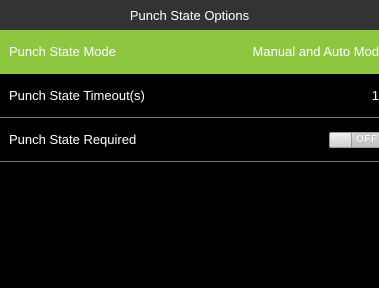  Describe the element at coordinates (354, 140) in the screenshot. I see `punch-state-required-toggle: OFF` at that location.